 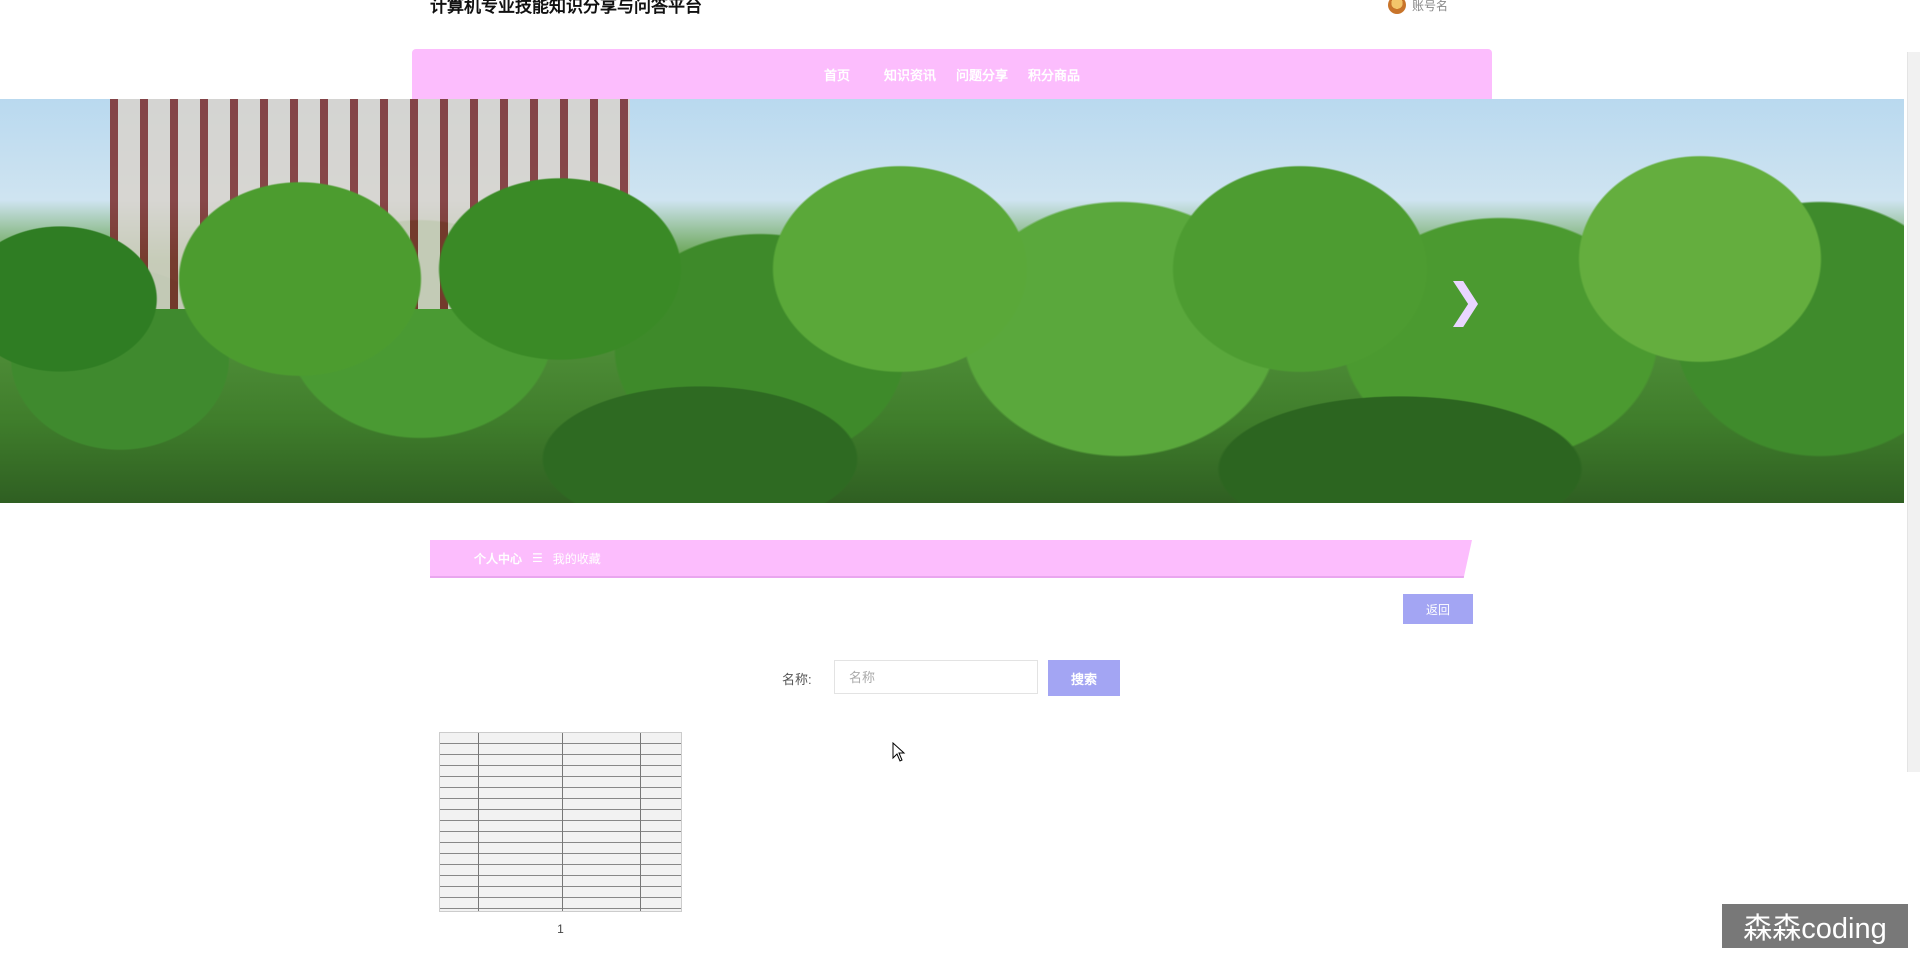 I want to click on nav-item-news: 知识资讯, so click(x=910, y=74).